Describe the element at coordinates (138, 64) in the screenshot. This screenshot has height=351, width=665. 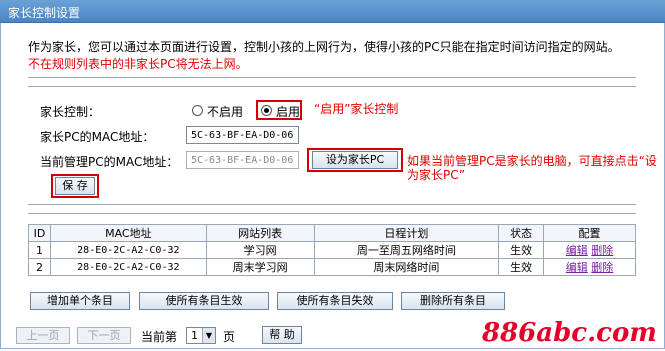
I see `intro-warning: 不在规则列表中的非家长PC将无法上网。` at that location.